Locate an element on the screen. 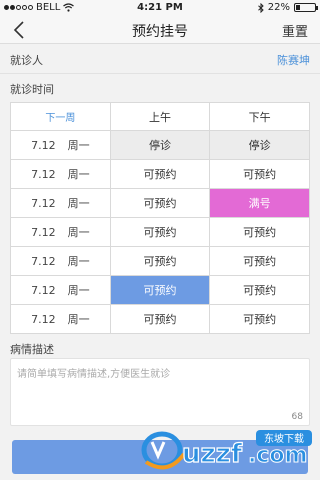  description-label: 病情描述 is located at coordinates (32, 349).